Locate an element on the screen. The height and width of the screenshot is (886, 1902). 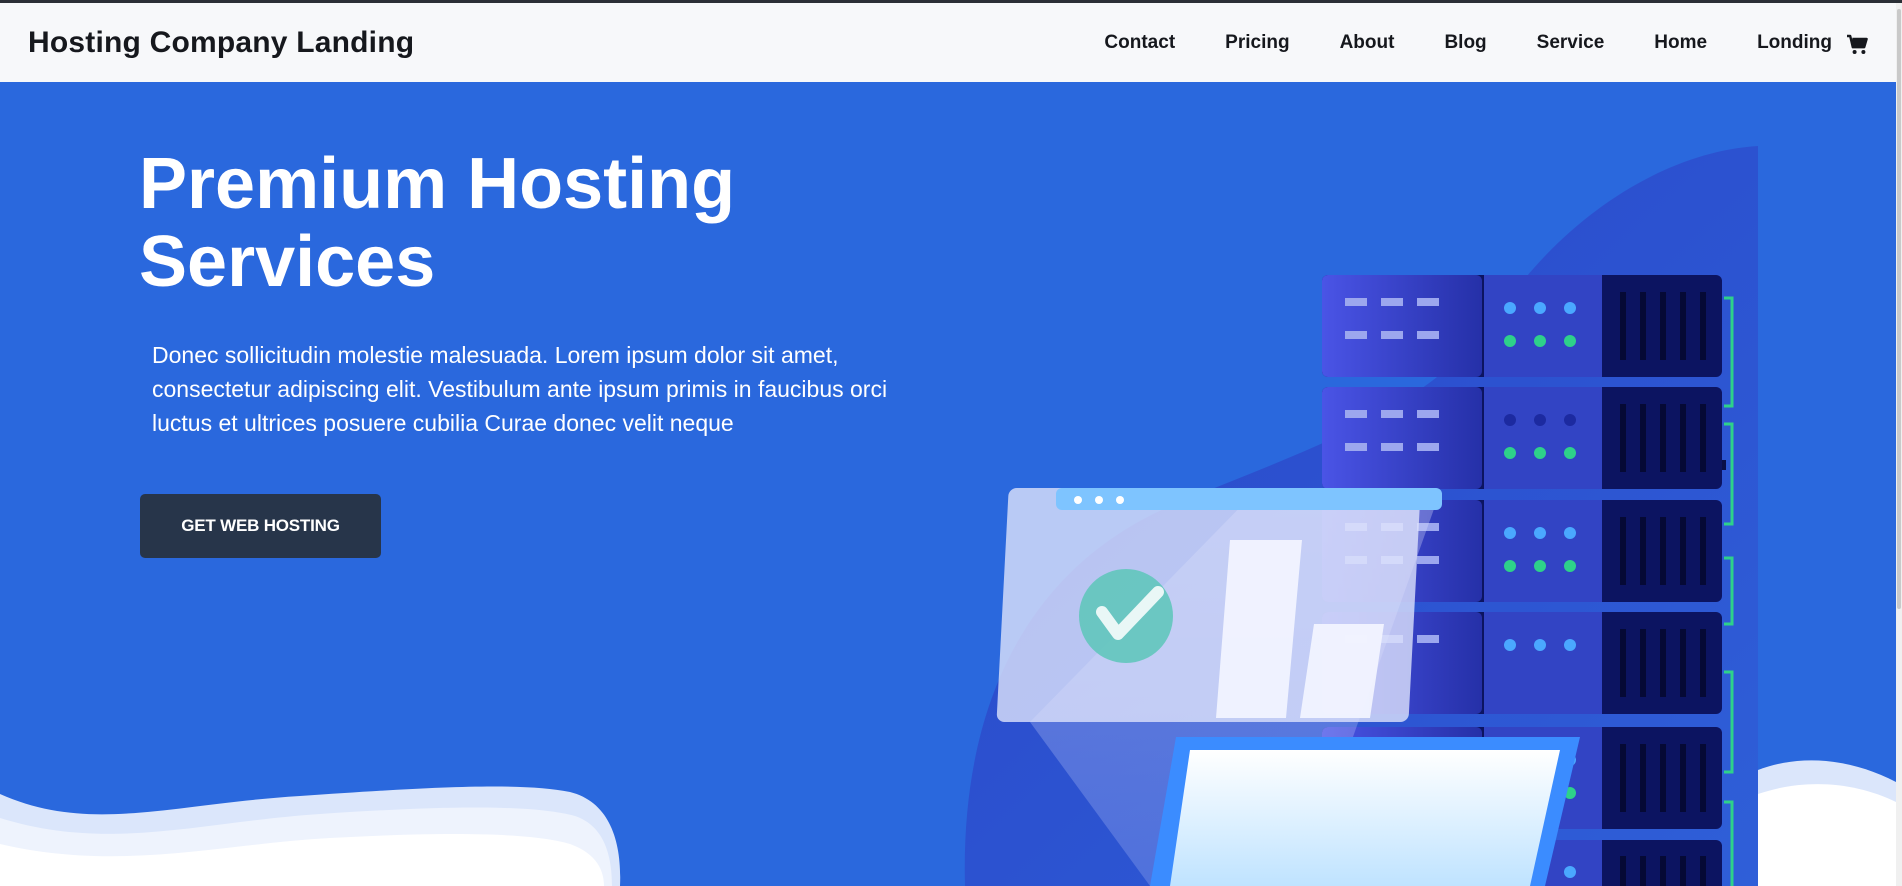
browser-card is located at coordinates (1219, 605).